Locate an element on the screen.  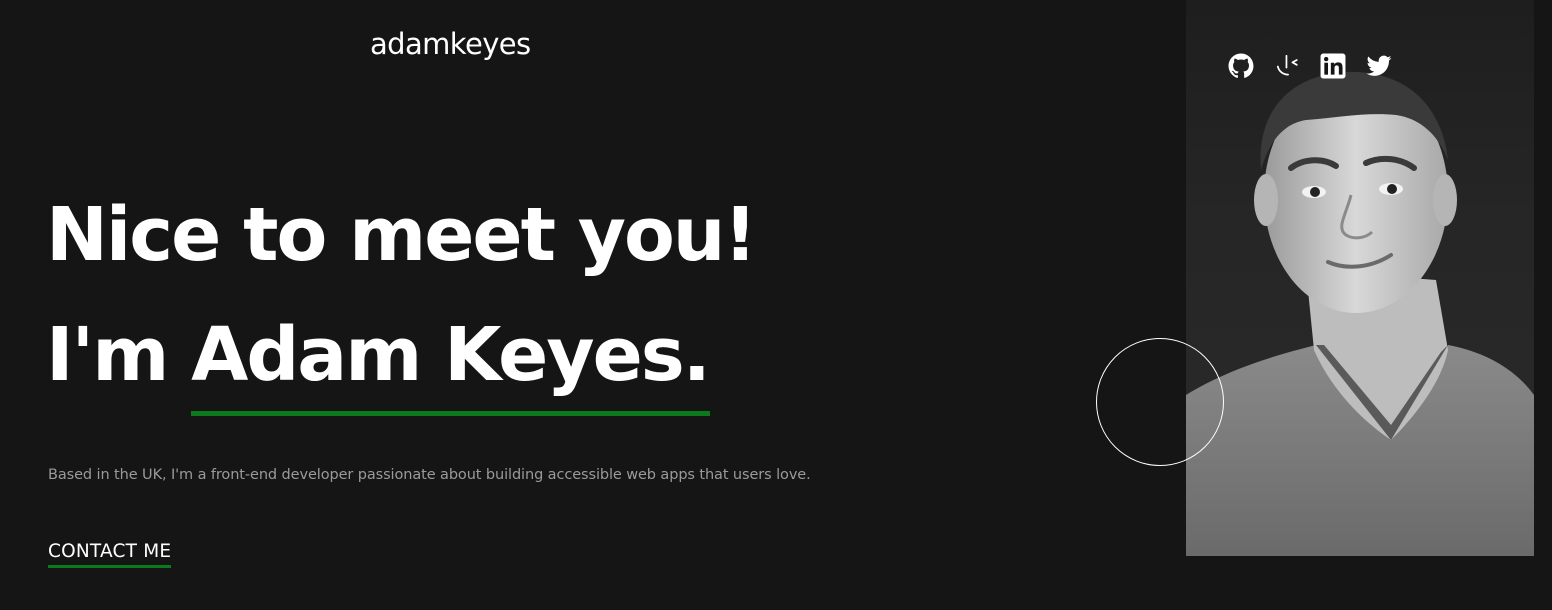
linkedin-link is located at coordinates (1333, 66).